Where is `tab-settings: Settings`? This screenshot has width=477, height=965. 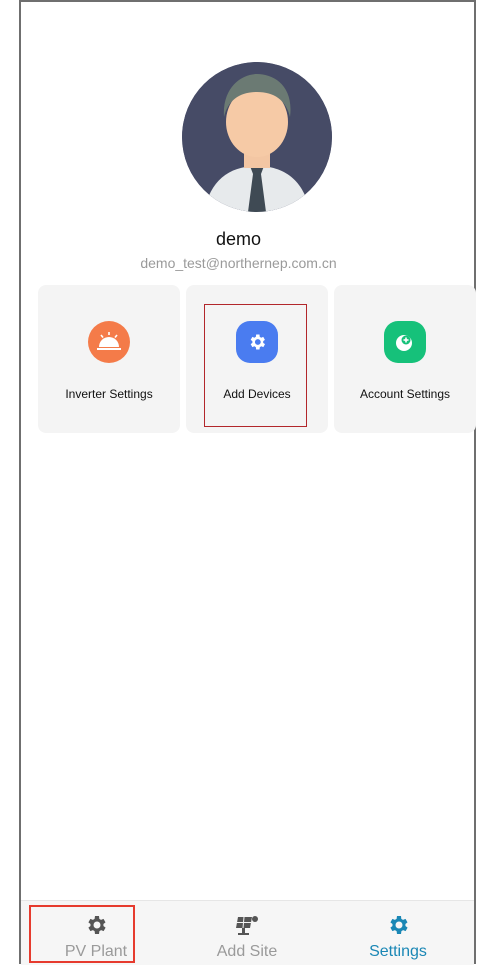 tab-settings: Settings is located at coordinates (398, 933).